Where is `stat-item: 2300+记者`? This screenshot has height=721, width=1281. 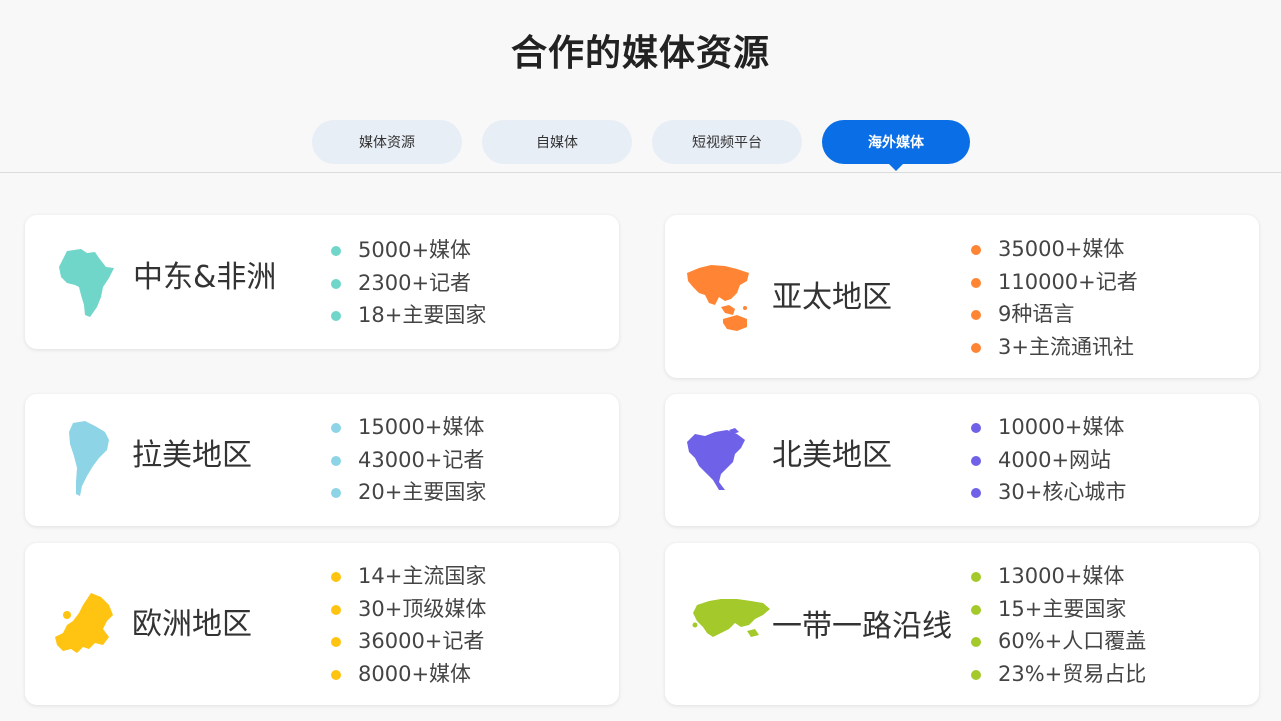
stat-item: 2300+记者 is located at coordinates (408, 283).